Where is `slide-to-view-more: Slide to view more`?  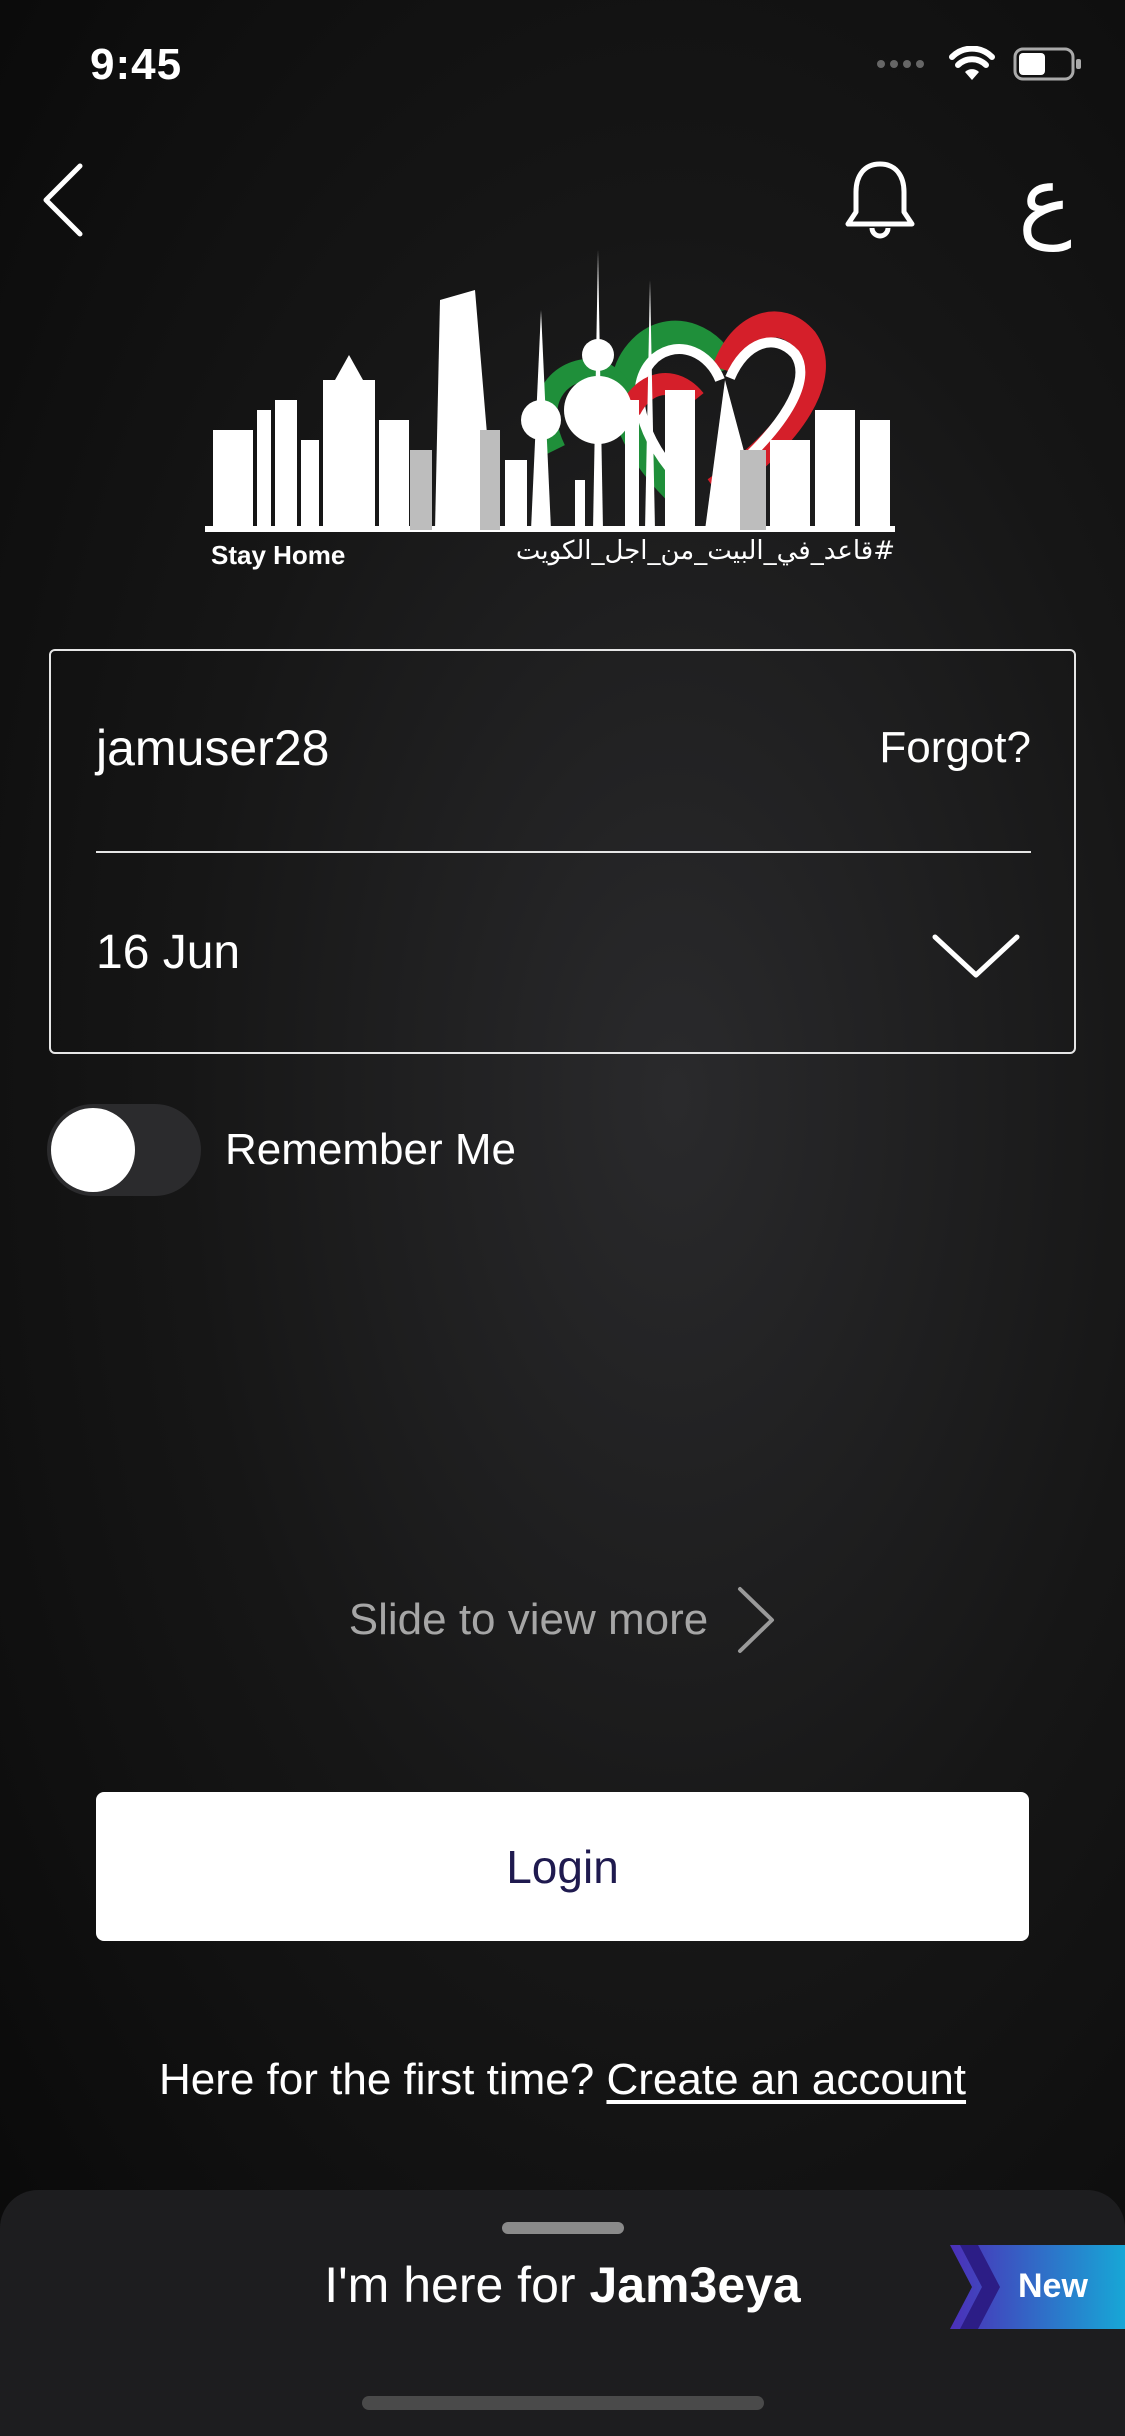 slide-to-view-more: Slide to view more is located at coordinates (562, 1620).